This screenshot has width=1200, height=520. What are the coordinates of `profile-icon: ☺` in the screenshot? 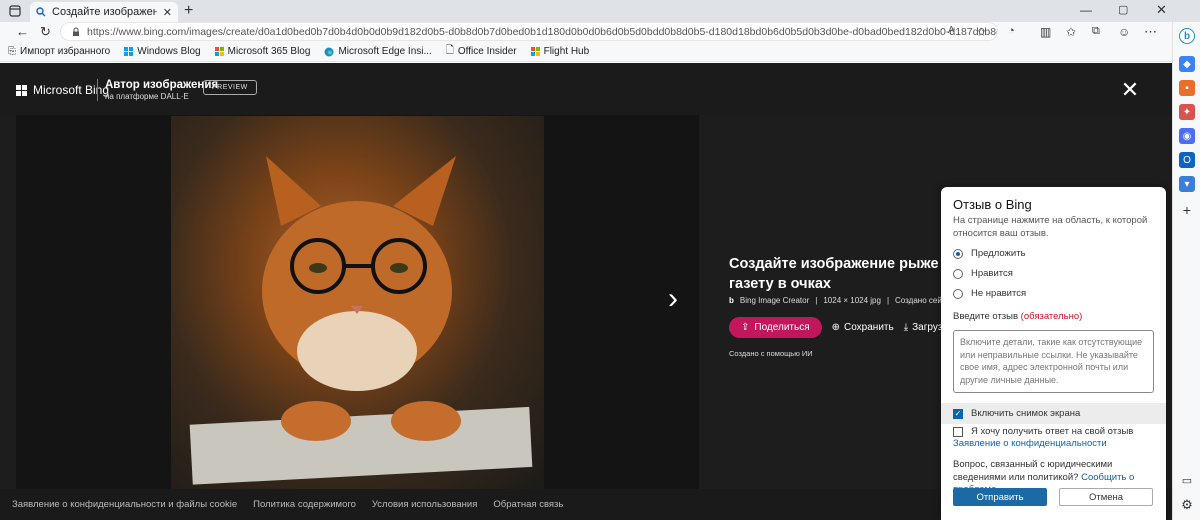 It's located at (1124, 32).